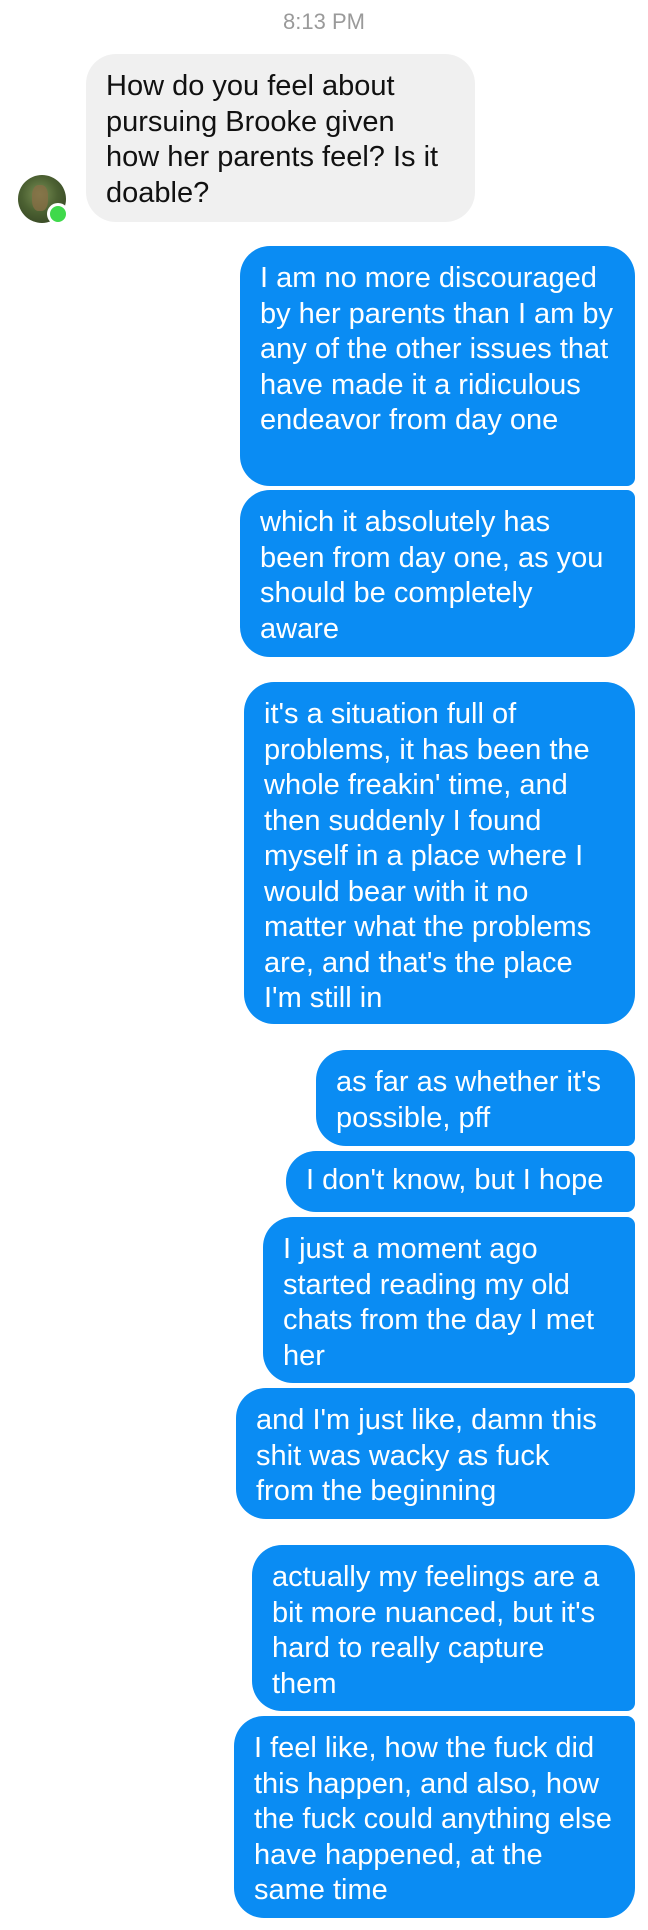 The image size is (648, 1930). I want to click on message-bubble-outgoing: I don't know, but I hope, so click(460, 1181).